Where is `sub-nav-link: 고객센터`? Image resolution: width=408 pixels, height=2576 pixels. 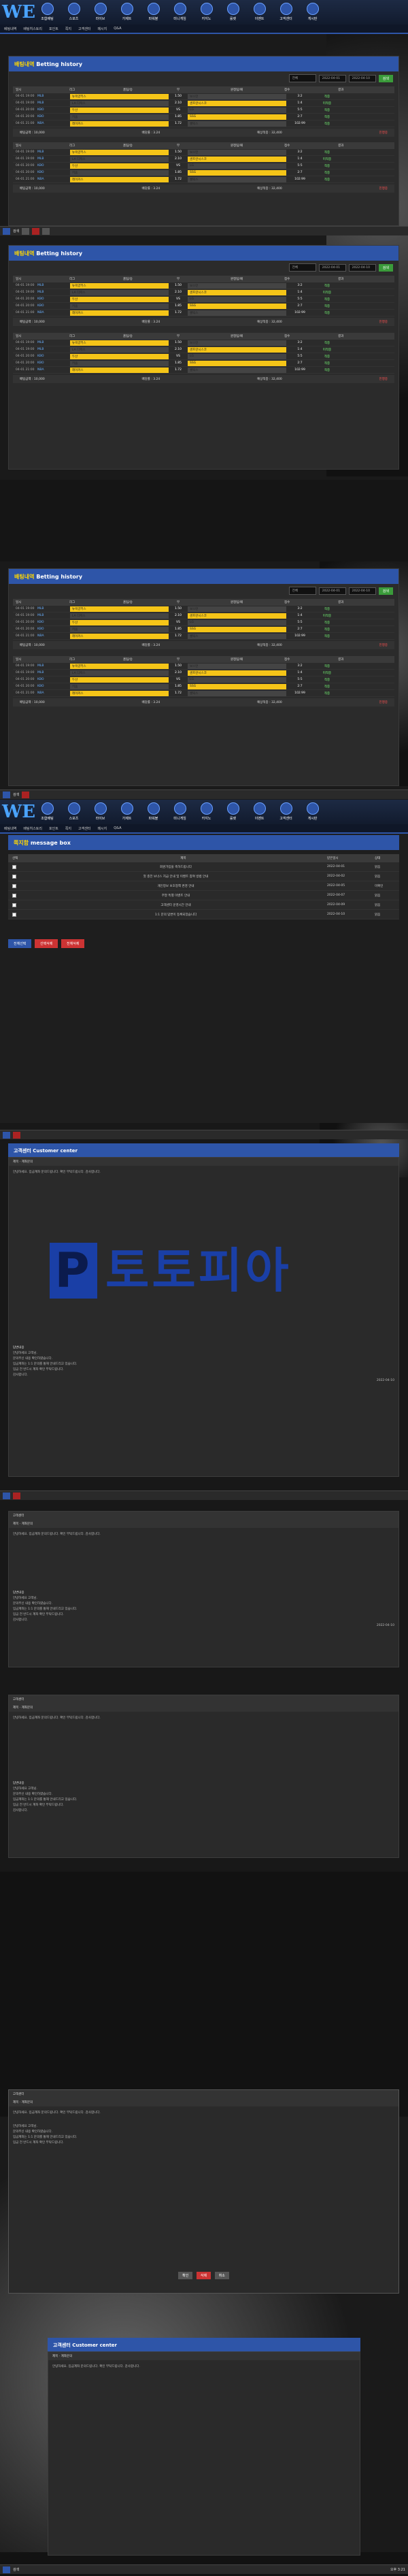 sub-nav-link: 고객센터 is located at coordinates (84, 29).